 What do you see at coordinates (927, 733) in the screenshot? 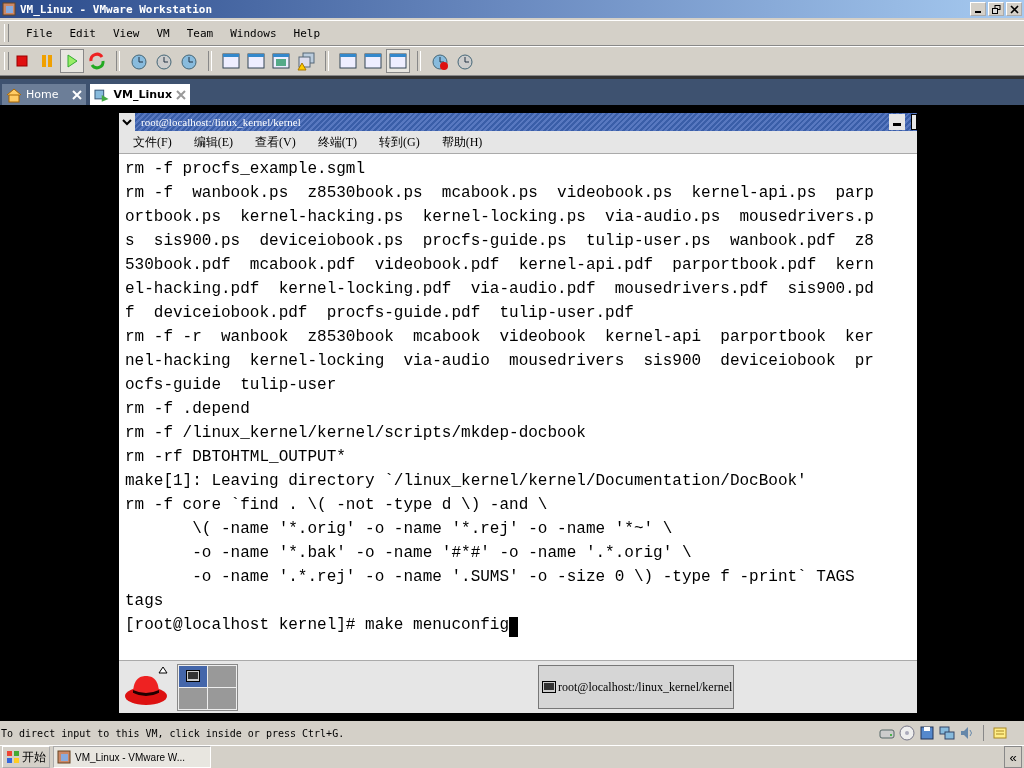
I see `floppy-icon` at bounding box center [927, 733].